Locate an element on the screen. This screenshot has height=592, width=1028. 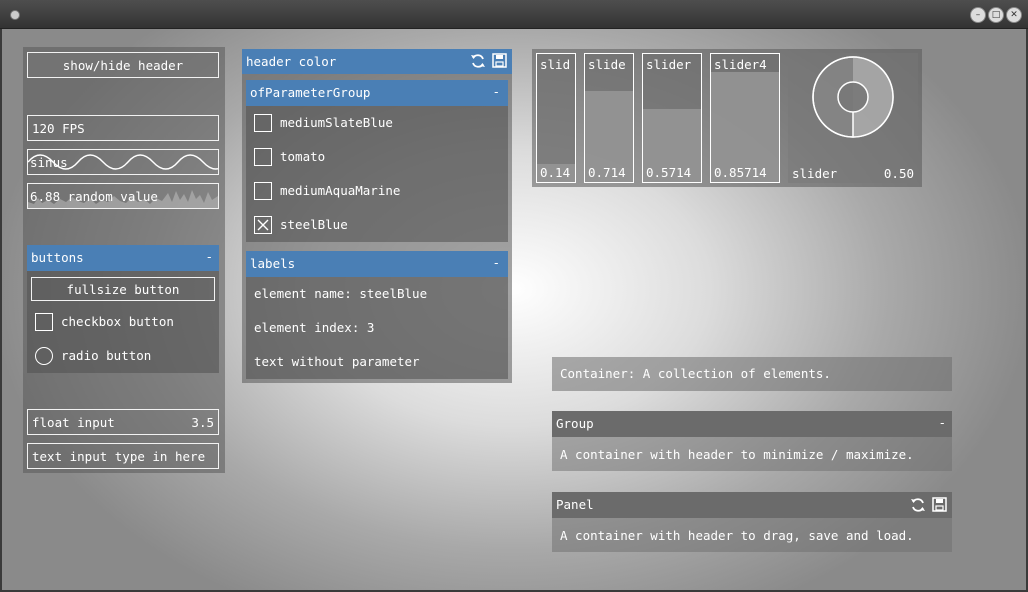
slider-4-value: 0.85714 is located at coordinates (740, 172).